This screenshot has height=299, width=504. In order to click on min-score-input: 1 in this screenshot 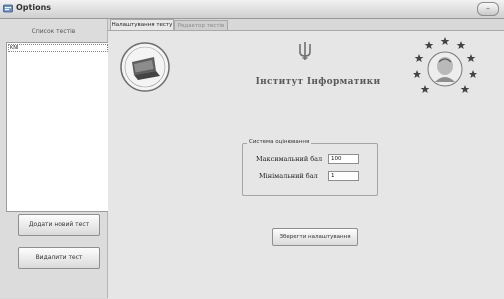, I will do `click(343, 176)`.